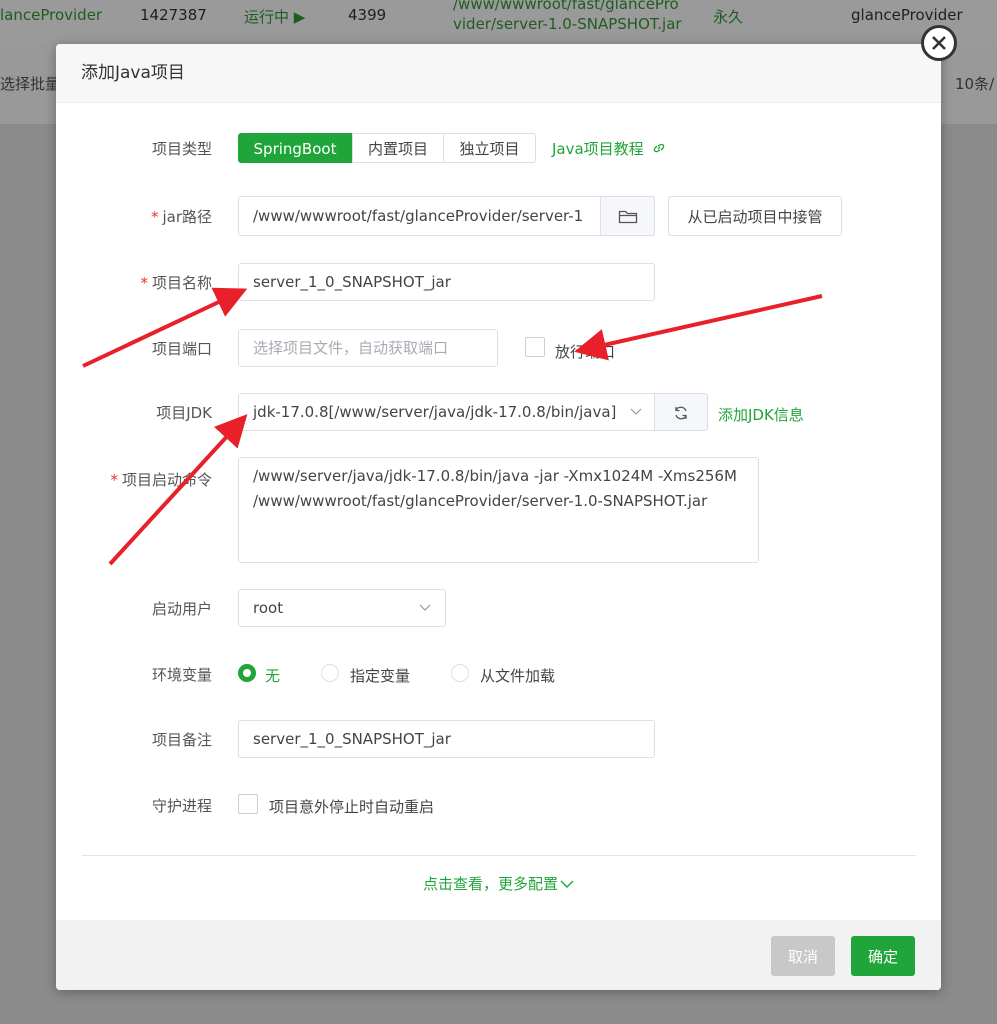 The height and width of the screenshot is (1024, 997). What do you see at coordinates (446, 739) in the screenshot?
I see `remark-input: server_1_0_SNAPSHOT_jar` at bounding box center [446, 739].